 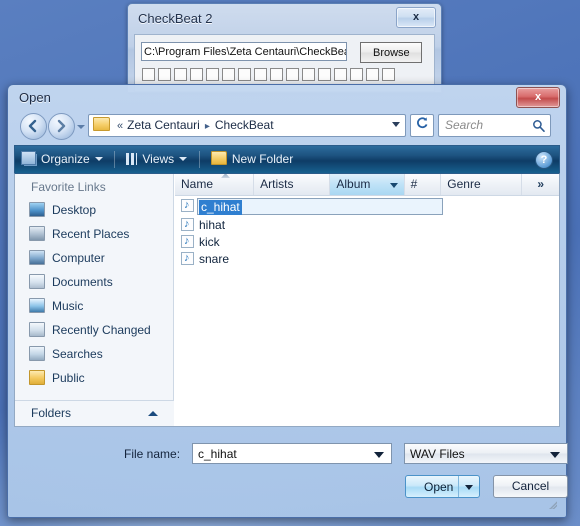 I want to click on open-button-label: Open, so click(x=439, y=487).